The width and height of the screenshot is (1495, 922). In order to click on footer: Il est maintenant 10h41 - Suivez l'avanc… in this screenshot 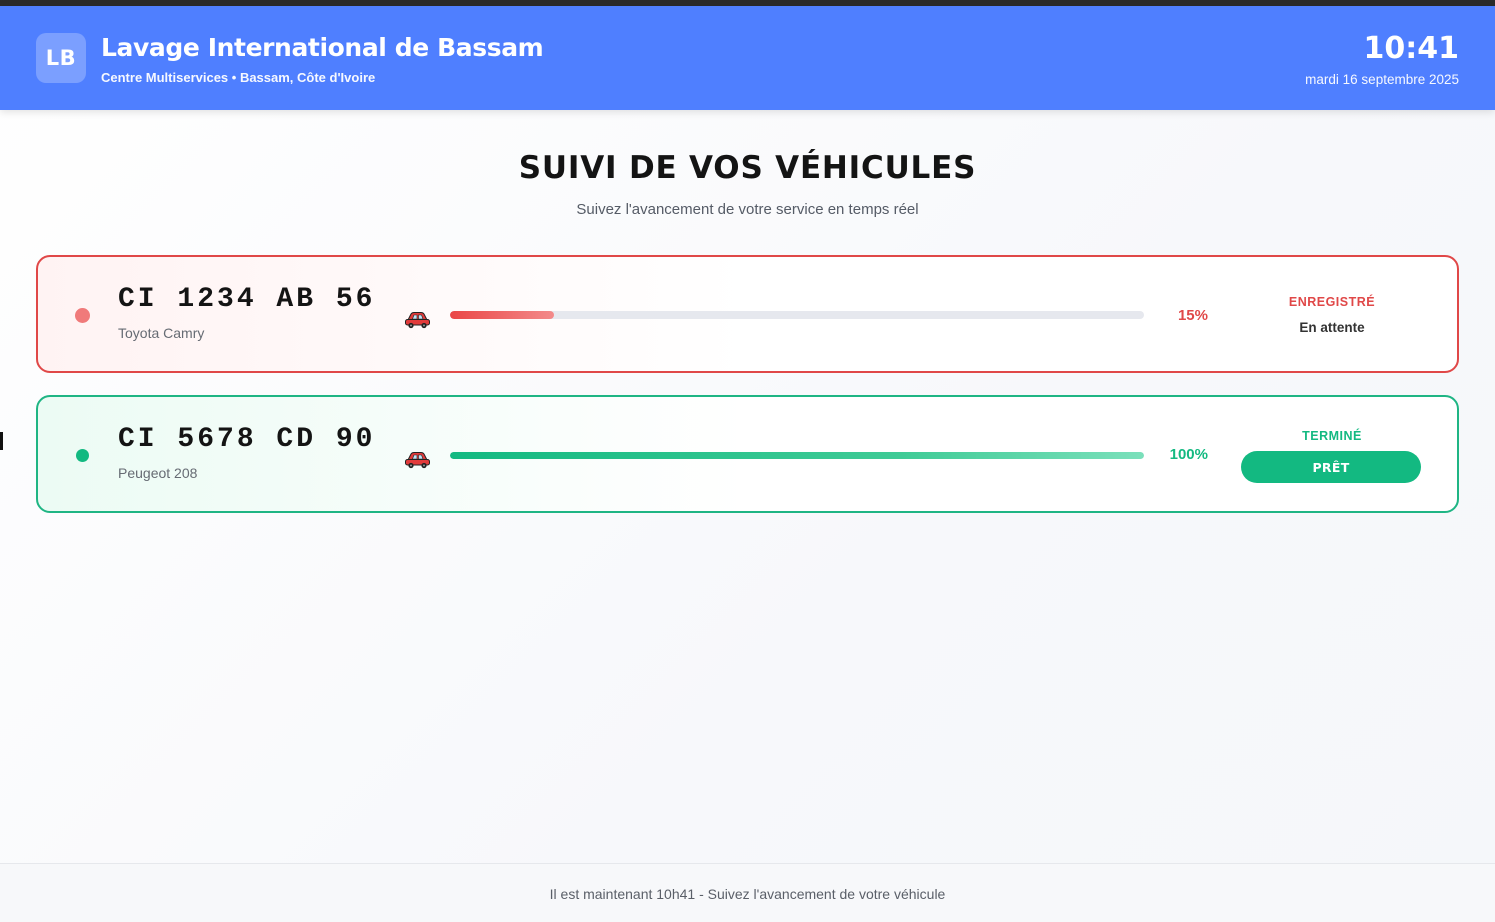, I will do `click(747, 892)`.